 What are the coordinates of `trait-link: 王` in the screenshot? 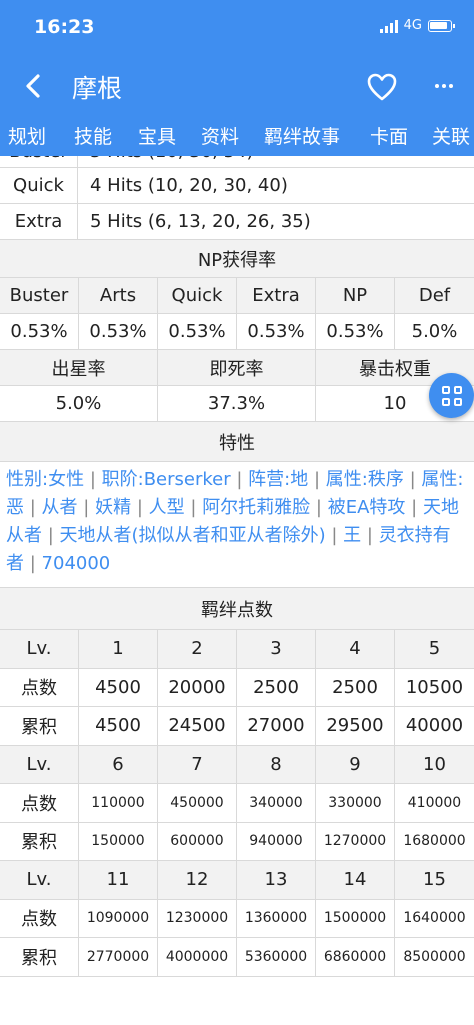 It's located at (352, 535).